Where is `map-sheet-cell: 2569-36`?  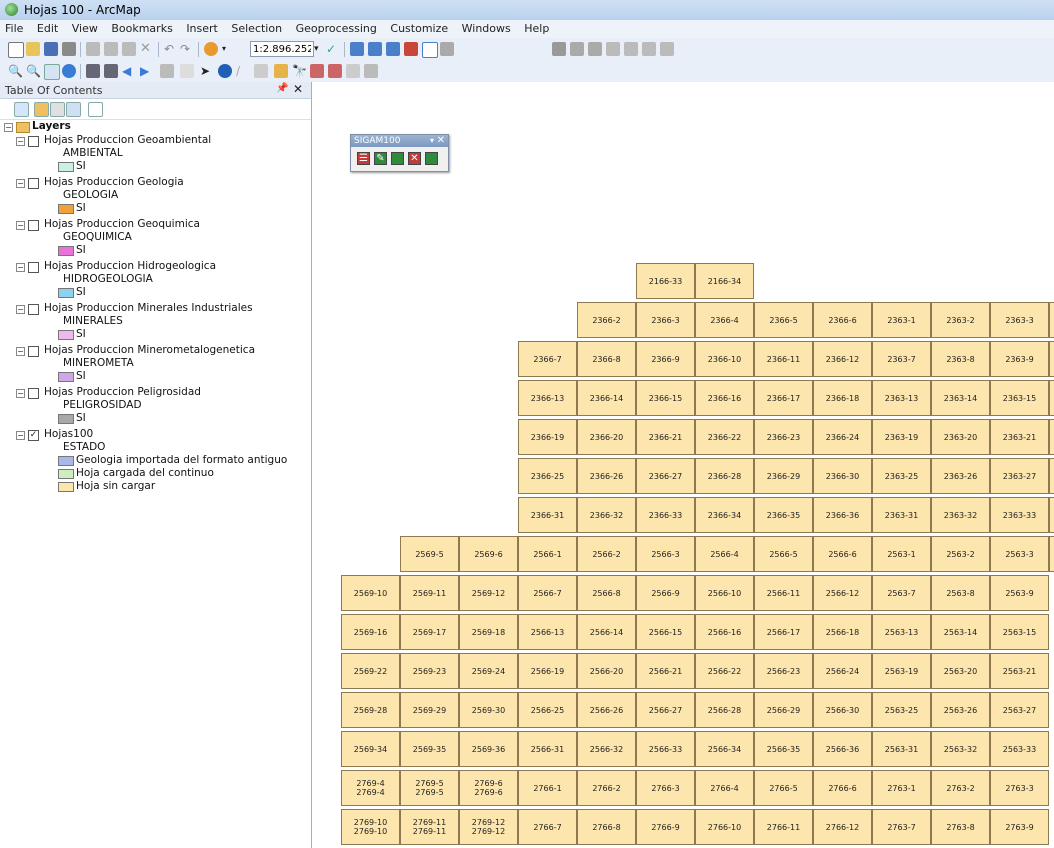 map-sheet-cell: 2569-36 is located at coordinates (488, 749).